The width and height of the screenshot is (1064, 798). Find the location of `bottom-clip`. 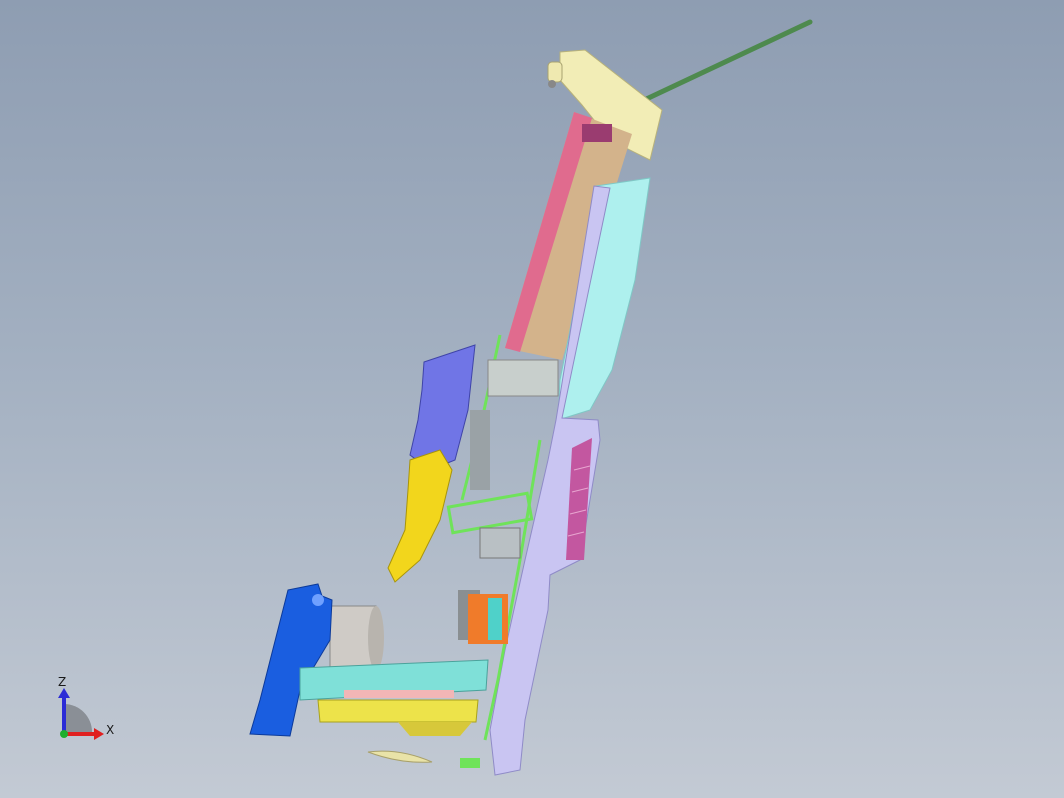

bottom-clip is located at coordinates (470, 763).